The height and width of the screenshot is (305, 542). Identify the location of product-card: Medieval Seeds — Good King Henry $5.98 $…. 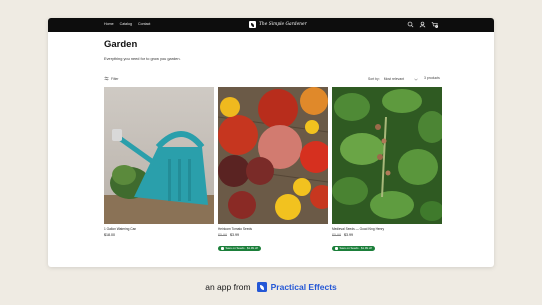
(387, 171).